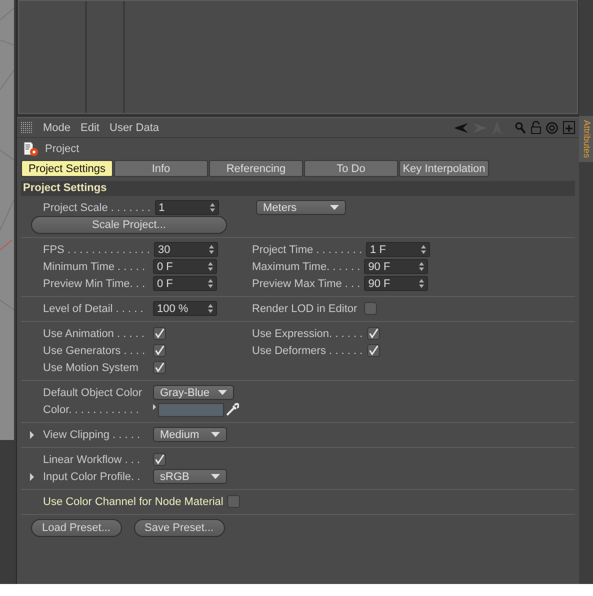 Image resolution: width=593 pixels, height=596 pixels. What do you see at coordinates (94, 334) in the screenshot?
I see `field-label: Use Animation . . . . .` at bounding box center [94, 334].